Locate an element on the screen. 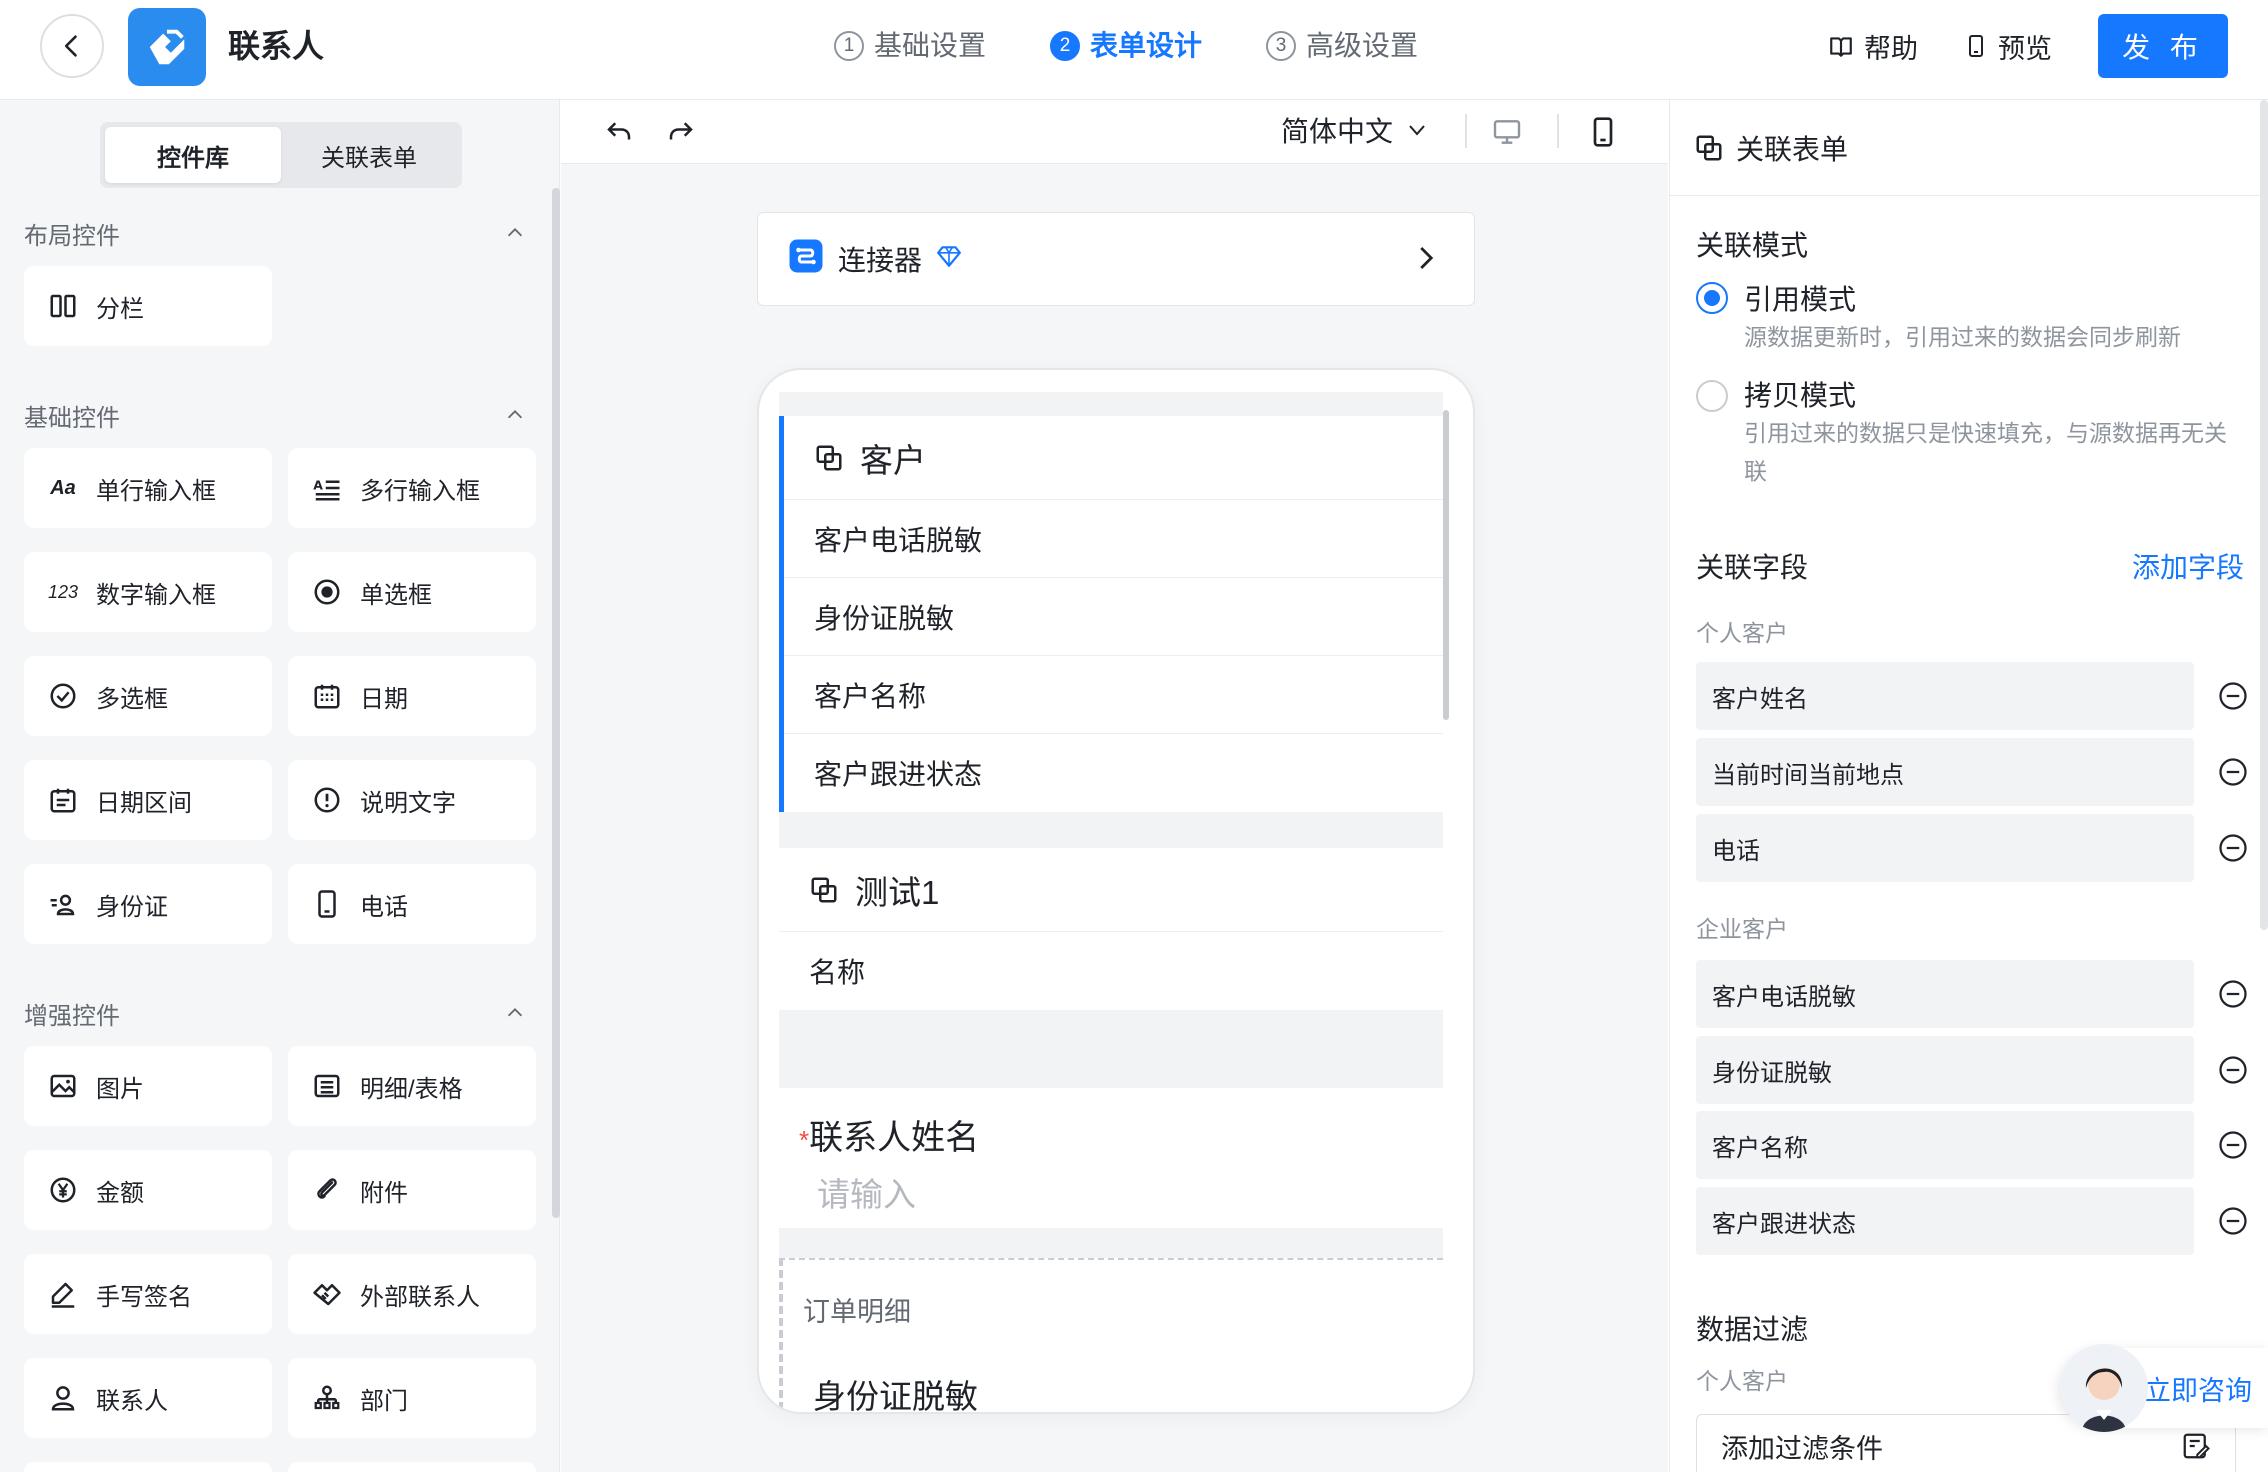  undo-icon is located at coordinates (619, 131).